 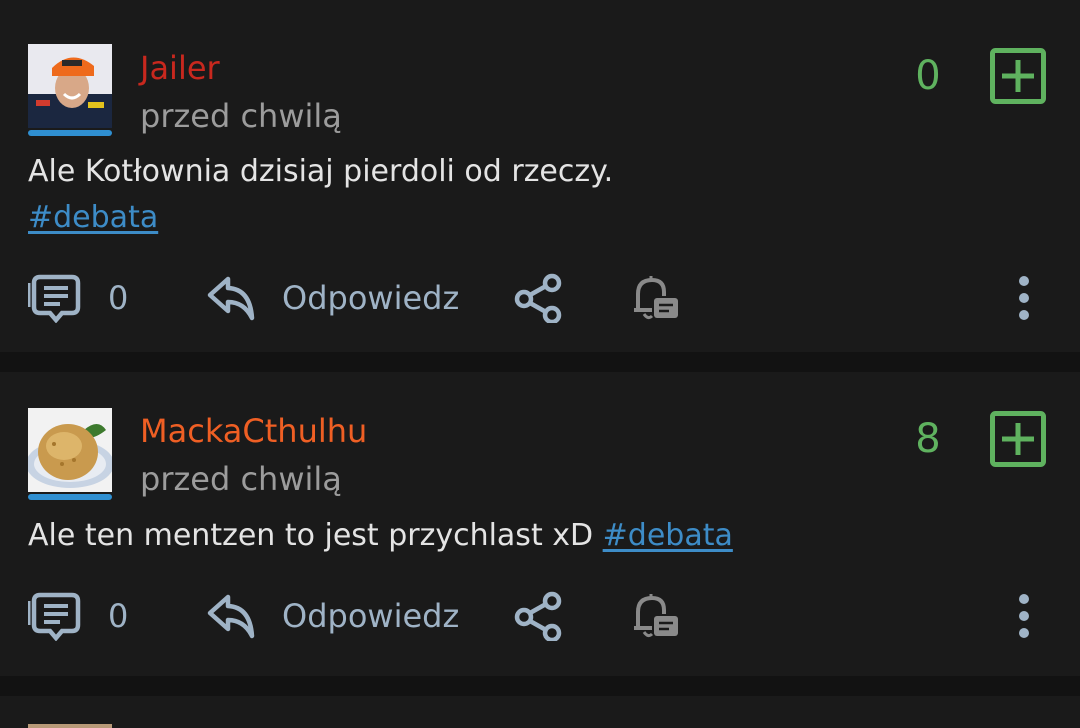 I want to click on username: Jailer, so click(x=180, y=68).